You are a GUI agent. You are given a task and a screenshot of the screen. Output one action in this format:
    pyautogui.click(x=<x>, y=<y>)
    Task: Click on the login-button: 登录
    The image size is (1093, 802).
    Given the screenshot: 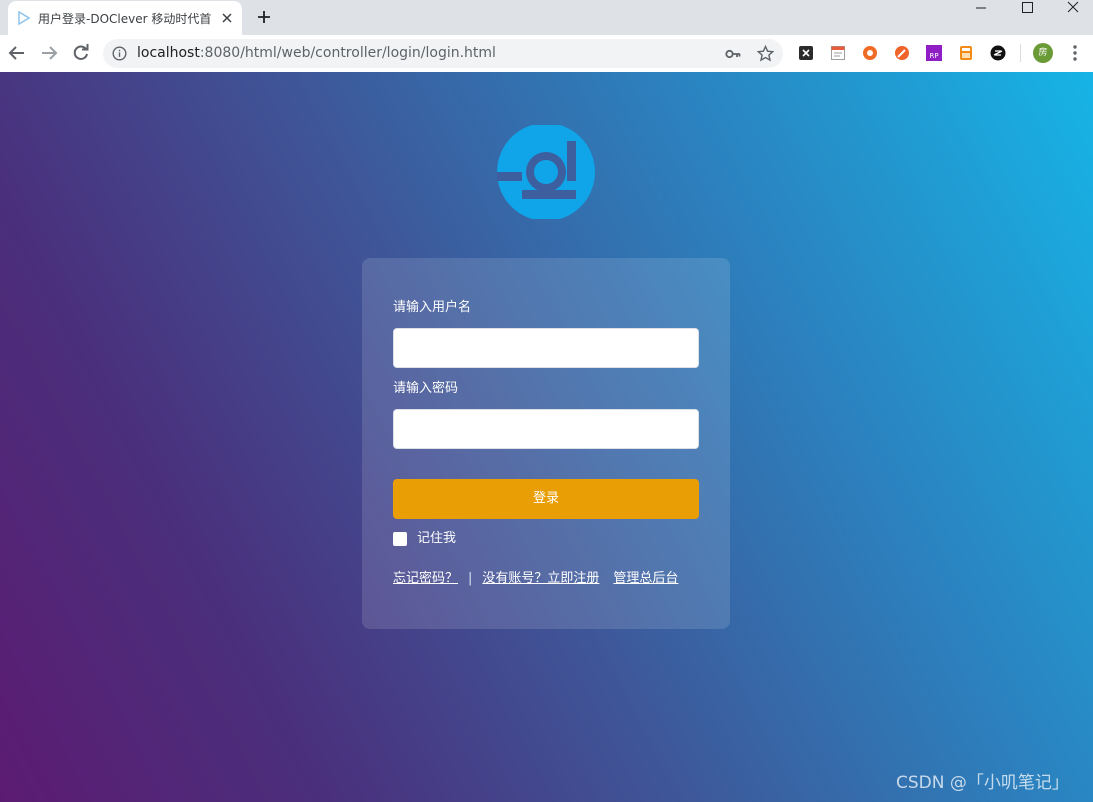 What is the action you would take?
    pyautogui.click(x=546, y=499)
    